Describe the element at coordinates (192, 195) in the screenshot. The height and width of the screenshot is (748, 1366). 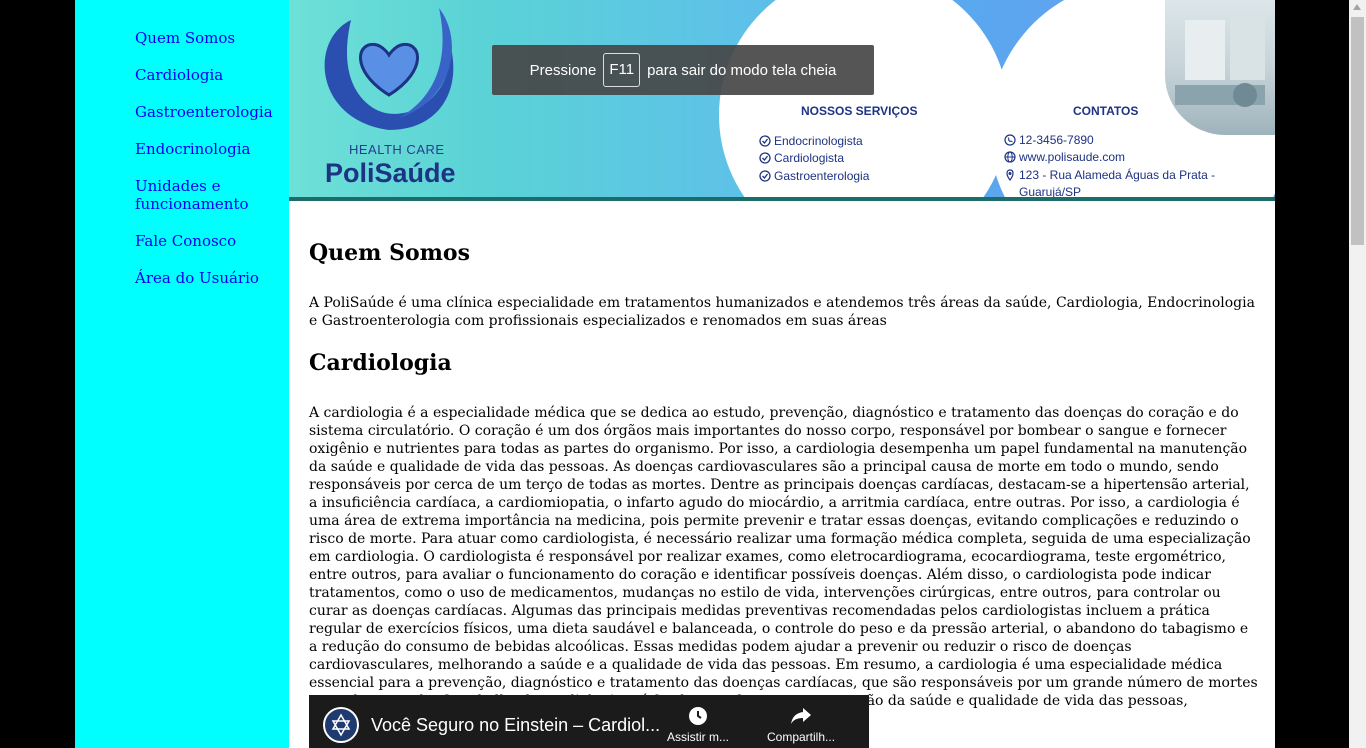
I see `sidebar-link: Unidades e funcionamento` at that location.